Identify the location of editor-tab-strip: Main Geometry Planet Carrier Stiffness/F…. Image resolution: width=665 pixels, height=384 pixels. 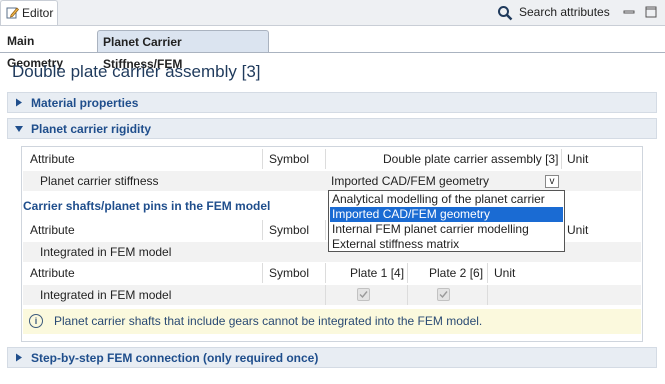
(332, 50).